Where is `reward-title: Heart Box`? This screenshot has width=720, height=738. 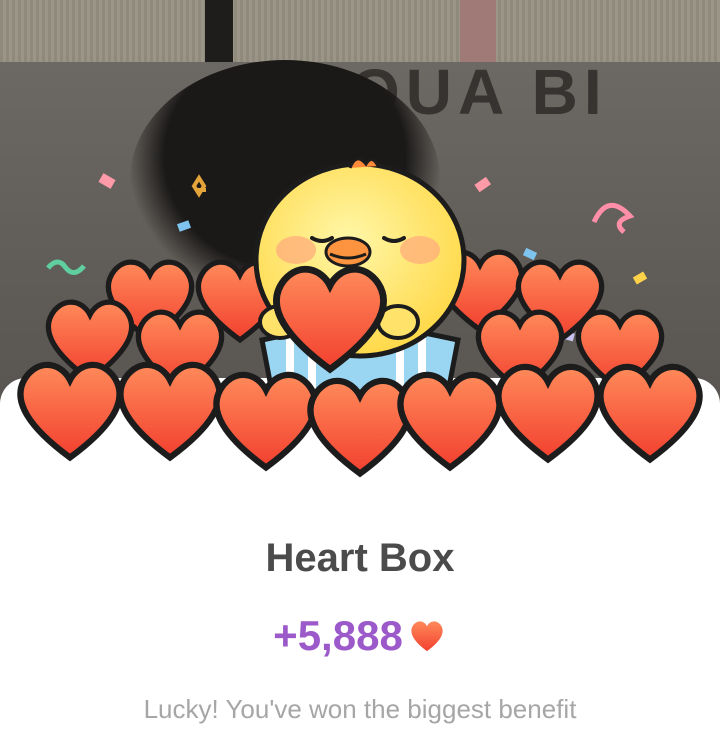 reward-title: Heart Box is located at coordinates (360, 558).